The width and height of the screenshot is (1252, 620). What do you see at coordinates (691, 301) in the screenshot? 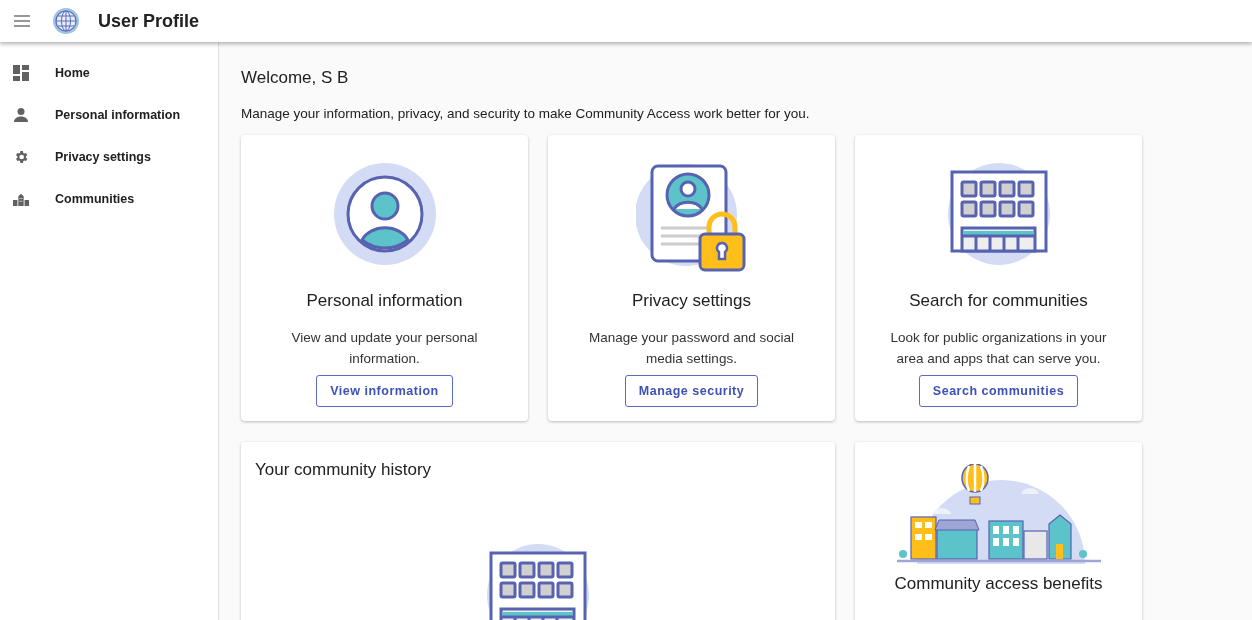
I see `card-title: Privacy settings` at bounding box center [691, 301].